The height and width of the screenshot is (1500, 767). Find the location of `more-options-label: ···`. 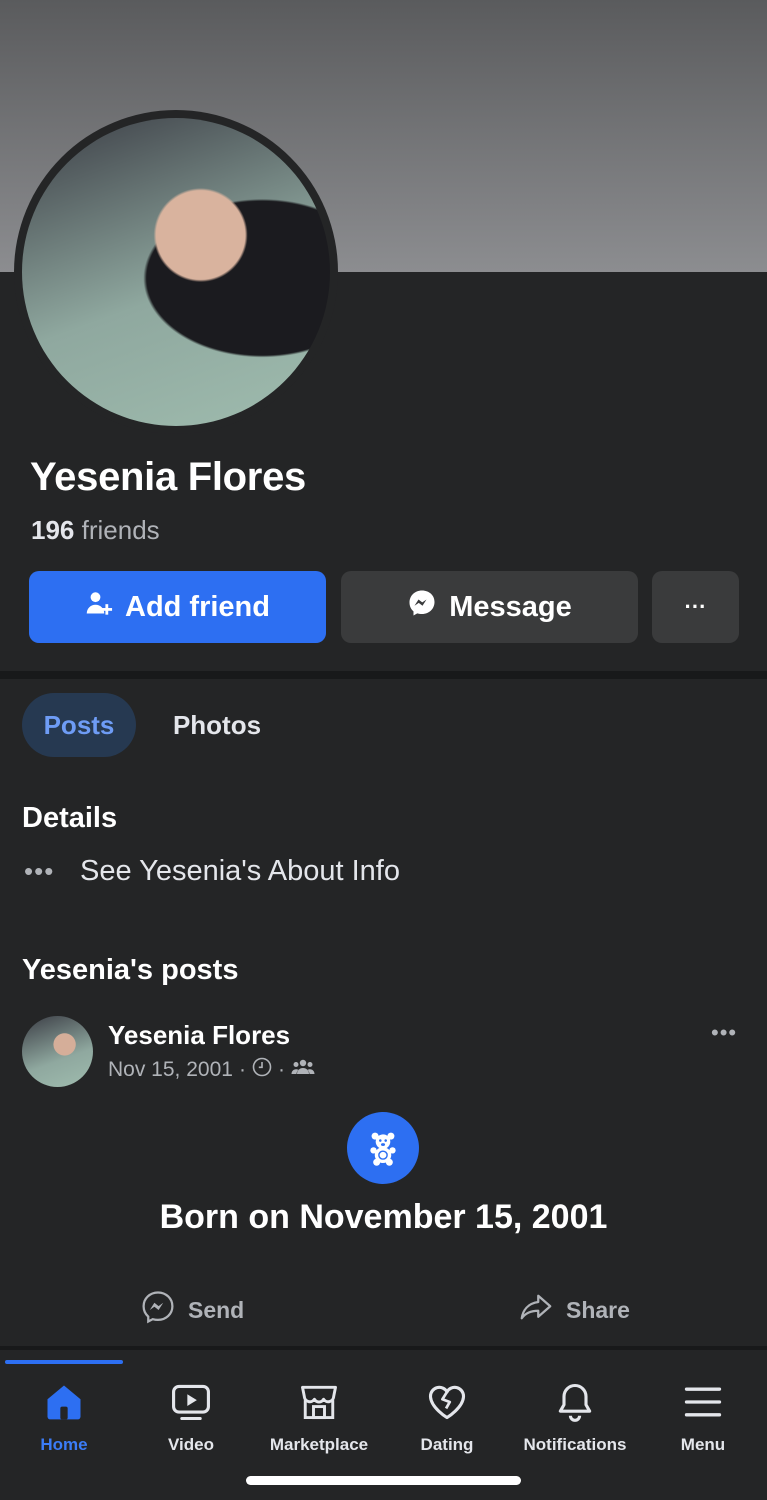

more-options-label: ··· is located at coordinates (695, 606).